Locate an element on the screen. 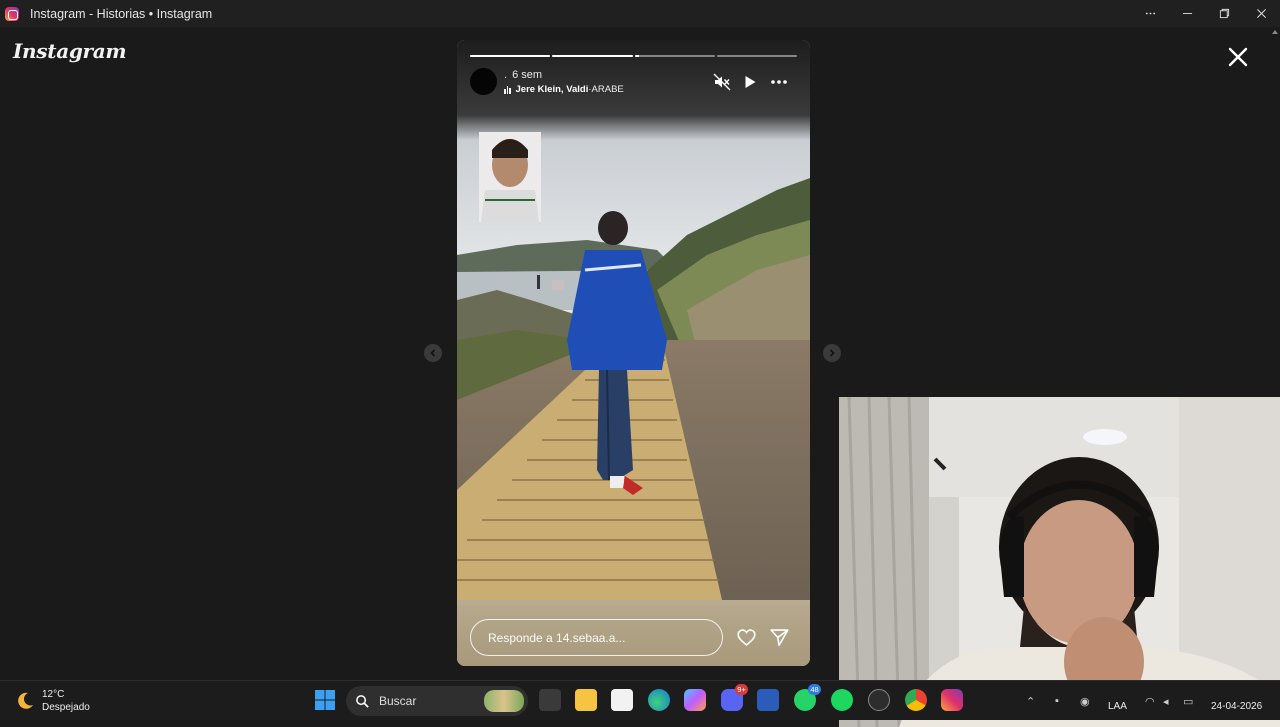 Image resolution: width=1280 pixels, height=727 pixels. close-window-button is located at coordinates (1261, 13).